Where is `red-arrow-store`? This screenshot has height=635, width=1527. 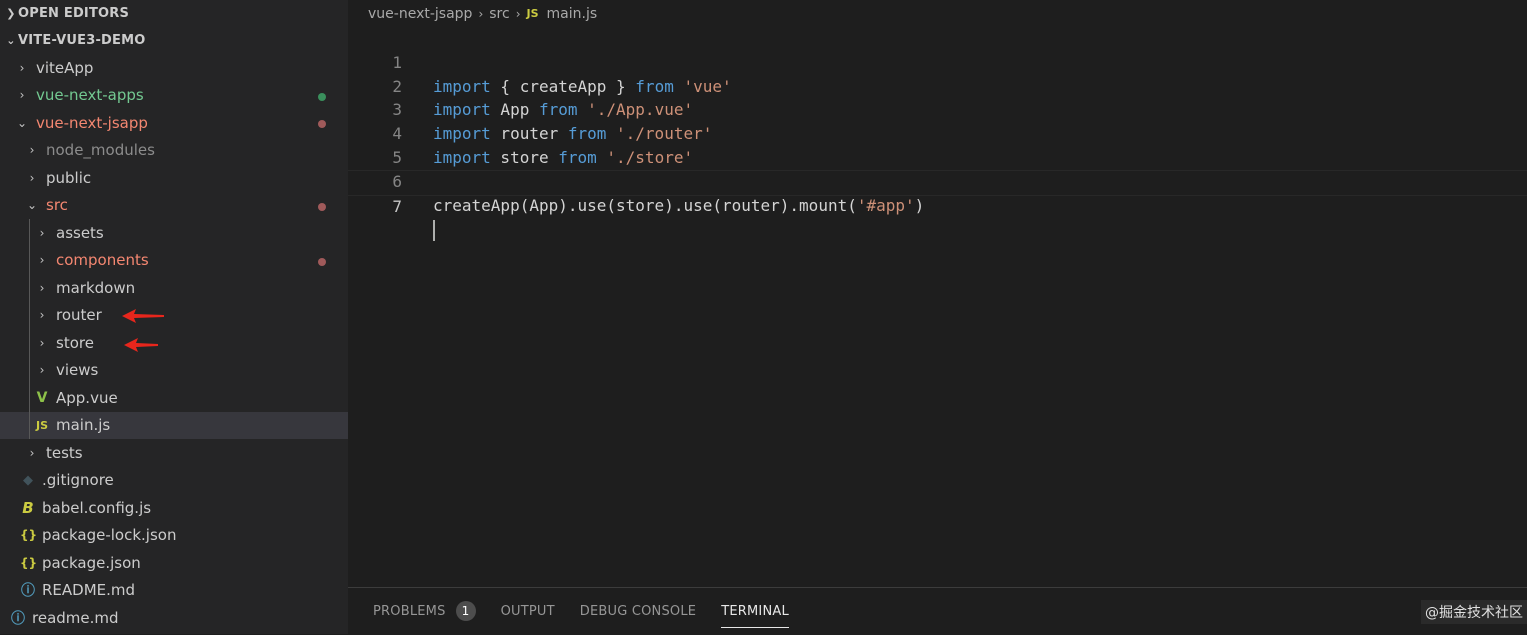 red-arrow-store is located at coordinates (141, 345).